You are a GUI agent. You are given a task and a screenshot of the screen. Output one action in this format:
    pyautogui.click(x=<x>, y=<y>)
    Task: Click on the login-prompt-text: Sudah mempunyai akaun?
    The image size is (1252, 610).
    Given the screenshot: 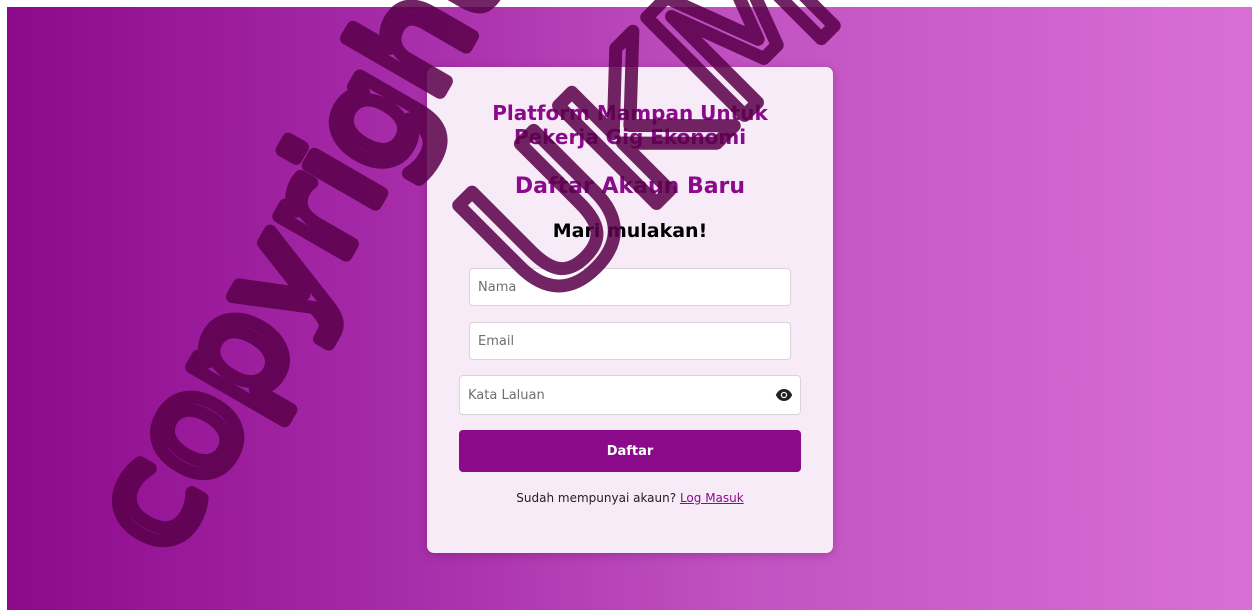 What is the action you would take?
    pyautogui.click(x=596, y=498)
    